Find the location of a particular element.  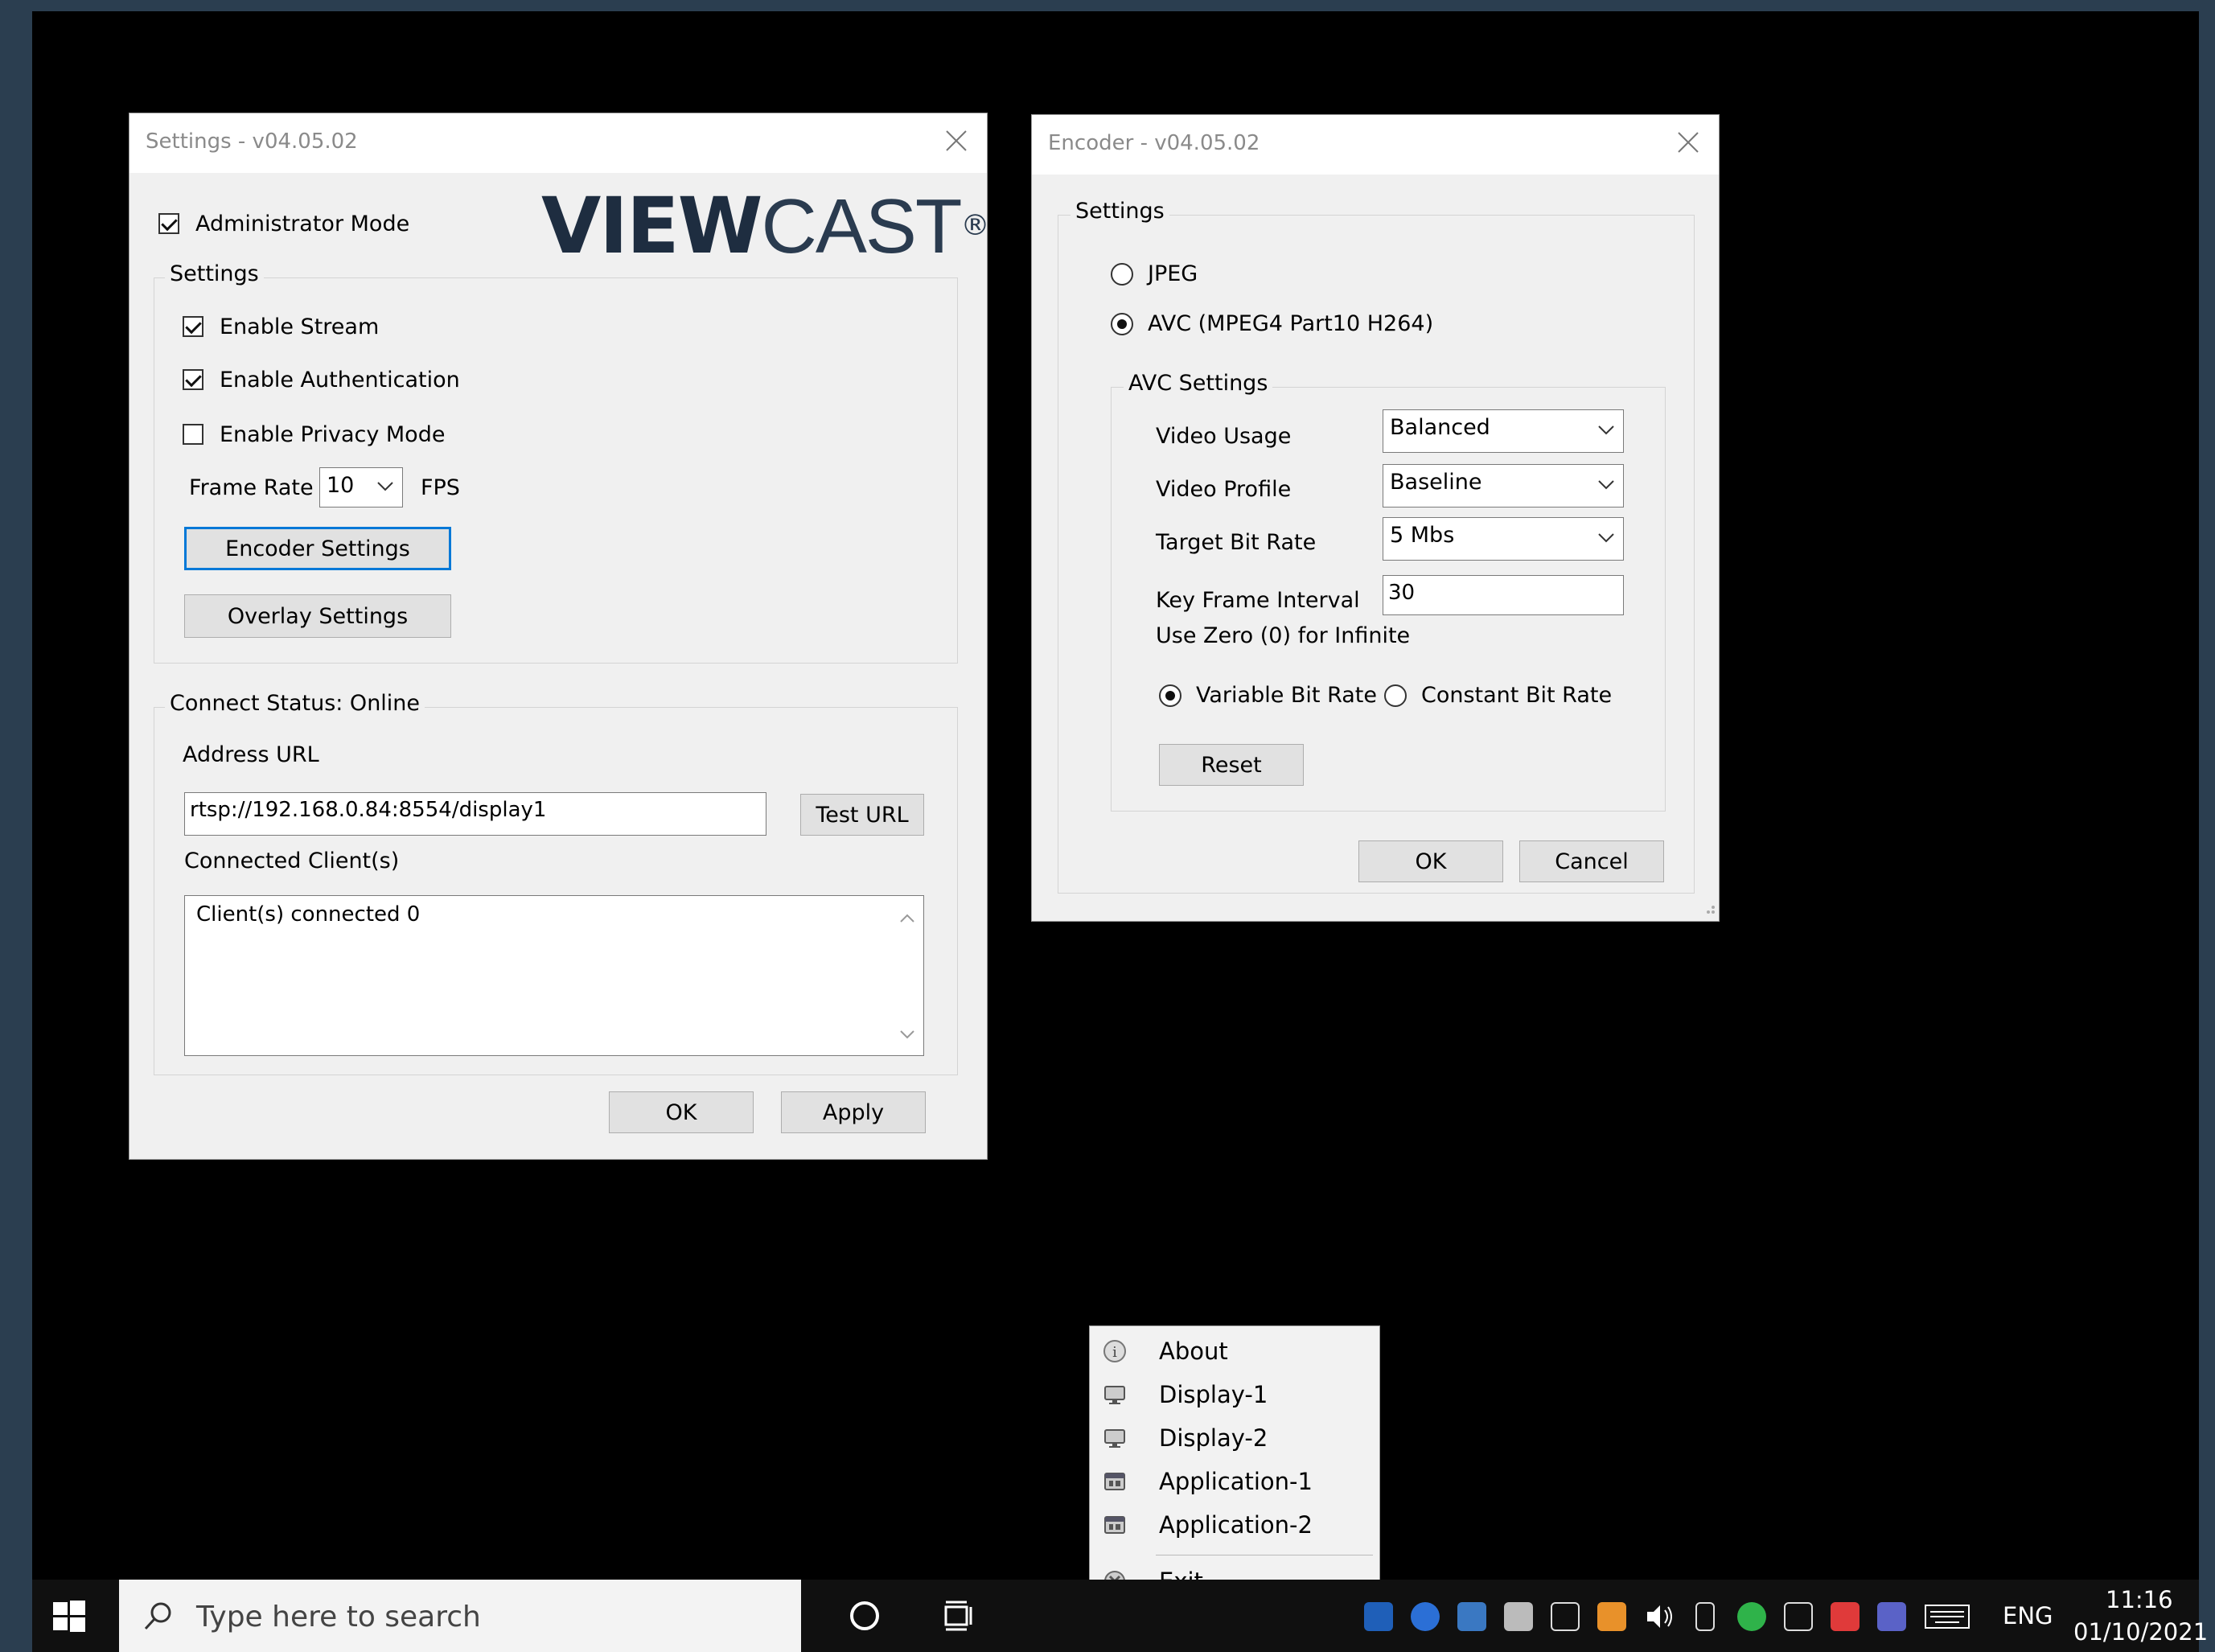

menu-item-display-2: Display-2 is located at coordinates (1234, 1438).